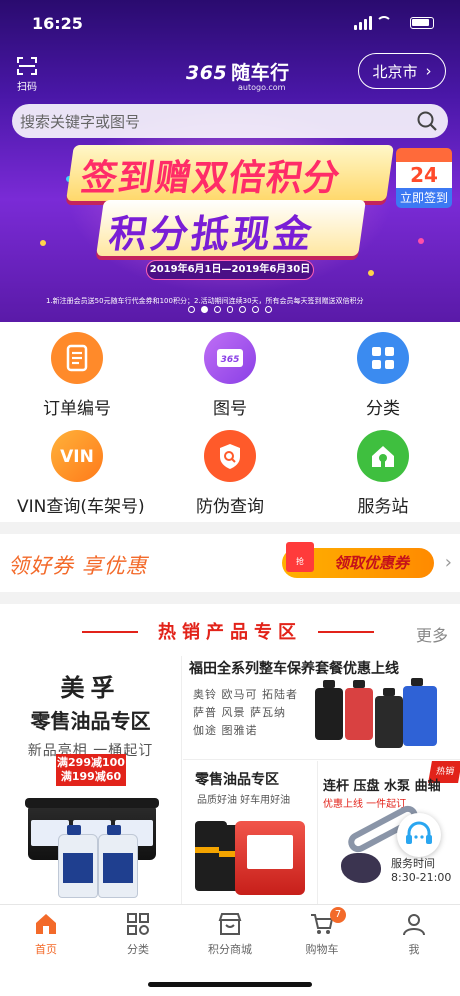 The width and height of the screenshot is (460, 996). I want to click on city-selector: 北京市 ›, so click(402, 71).